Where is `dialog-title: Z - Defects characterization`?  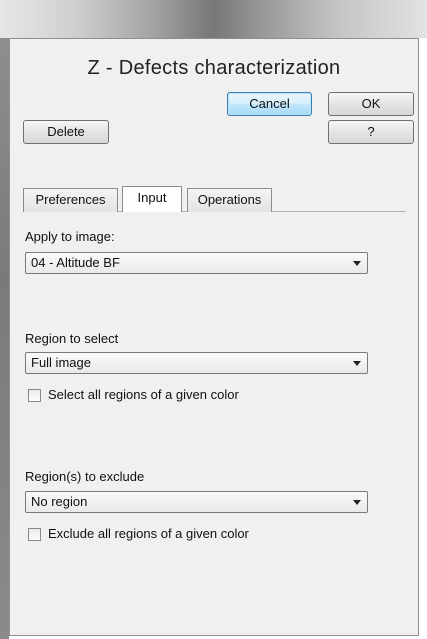 dialog-title: Z - Defects characterization is located at coordinates (214, 68).